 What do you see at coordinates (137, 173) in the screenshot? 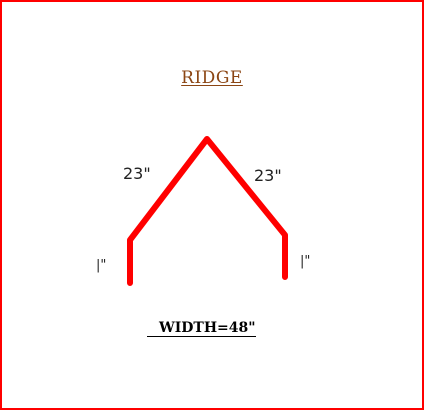
I see `left-slope-dimension: 23"` at bounding box center [137, 173].